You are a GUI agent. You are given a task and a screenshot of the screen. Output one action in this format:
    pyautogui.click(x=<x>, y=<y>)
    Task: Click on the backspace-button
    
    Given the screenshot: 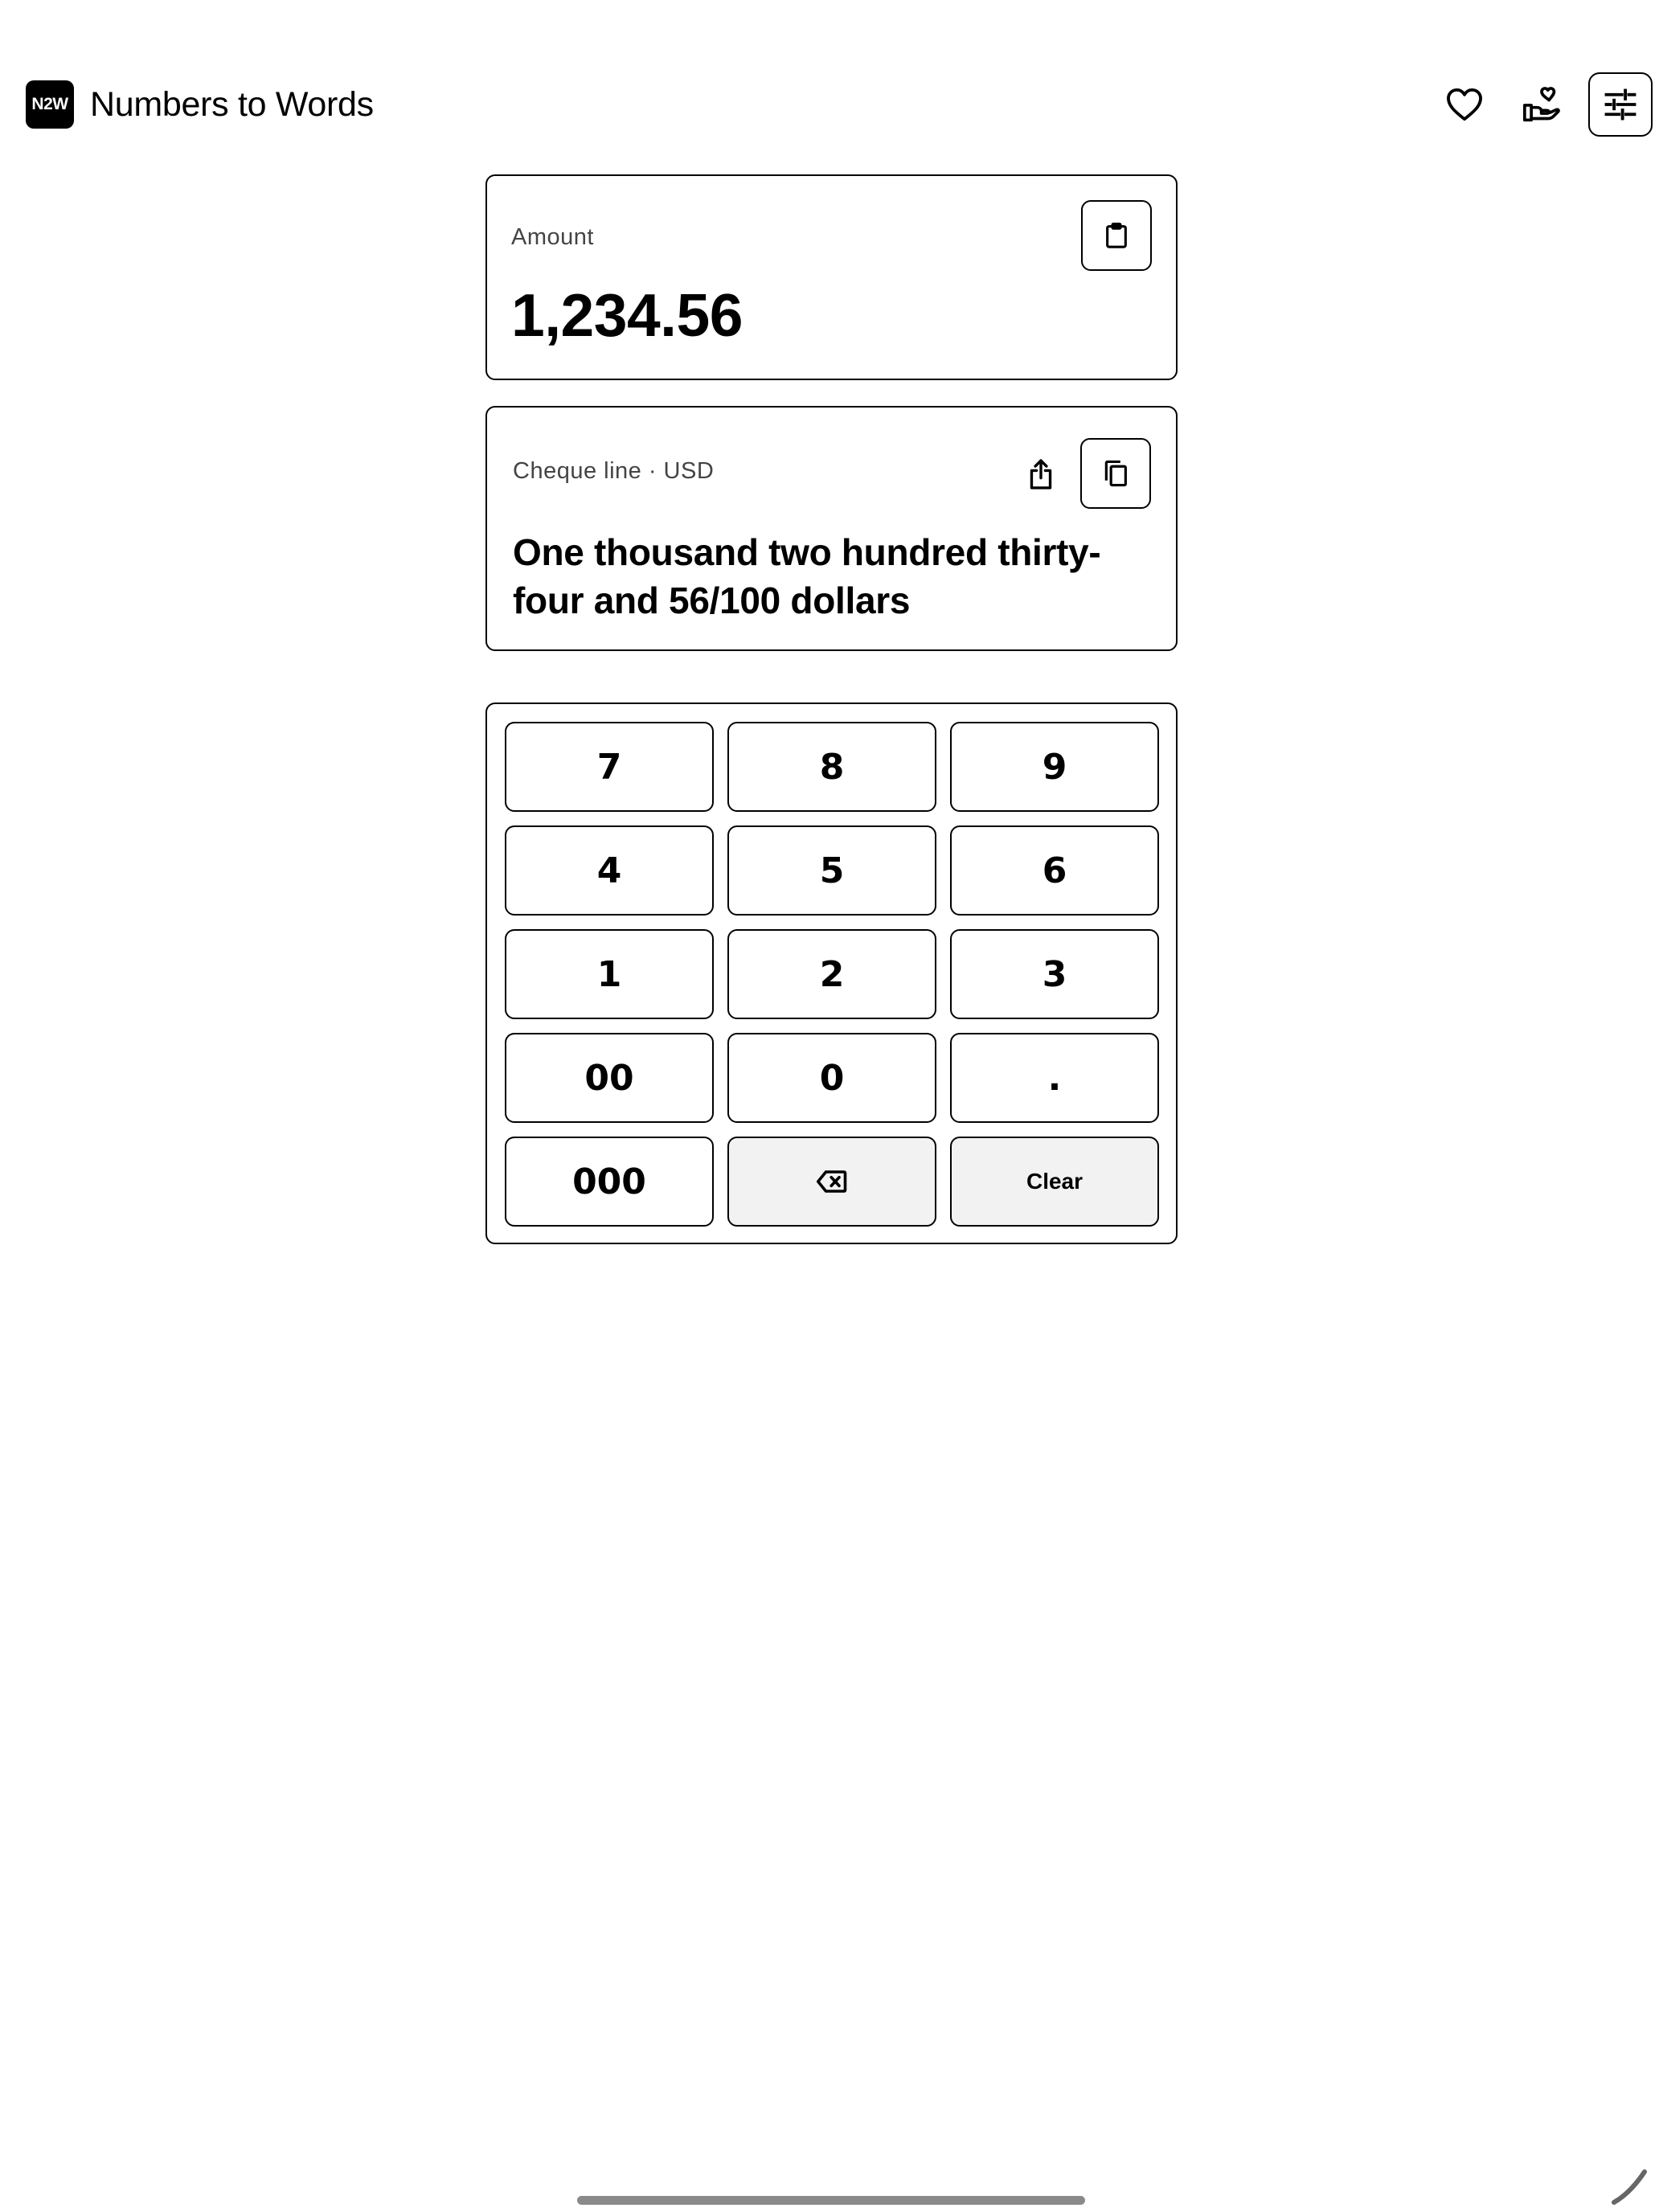 What is the action you would take?
    pyautogui.click(x=831, y=1182)
    